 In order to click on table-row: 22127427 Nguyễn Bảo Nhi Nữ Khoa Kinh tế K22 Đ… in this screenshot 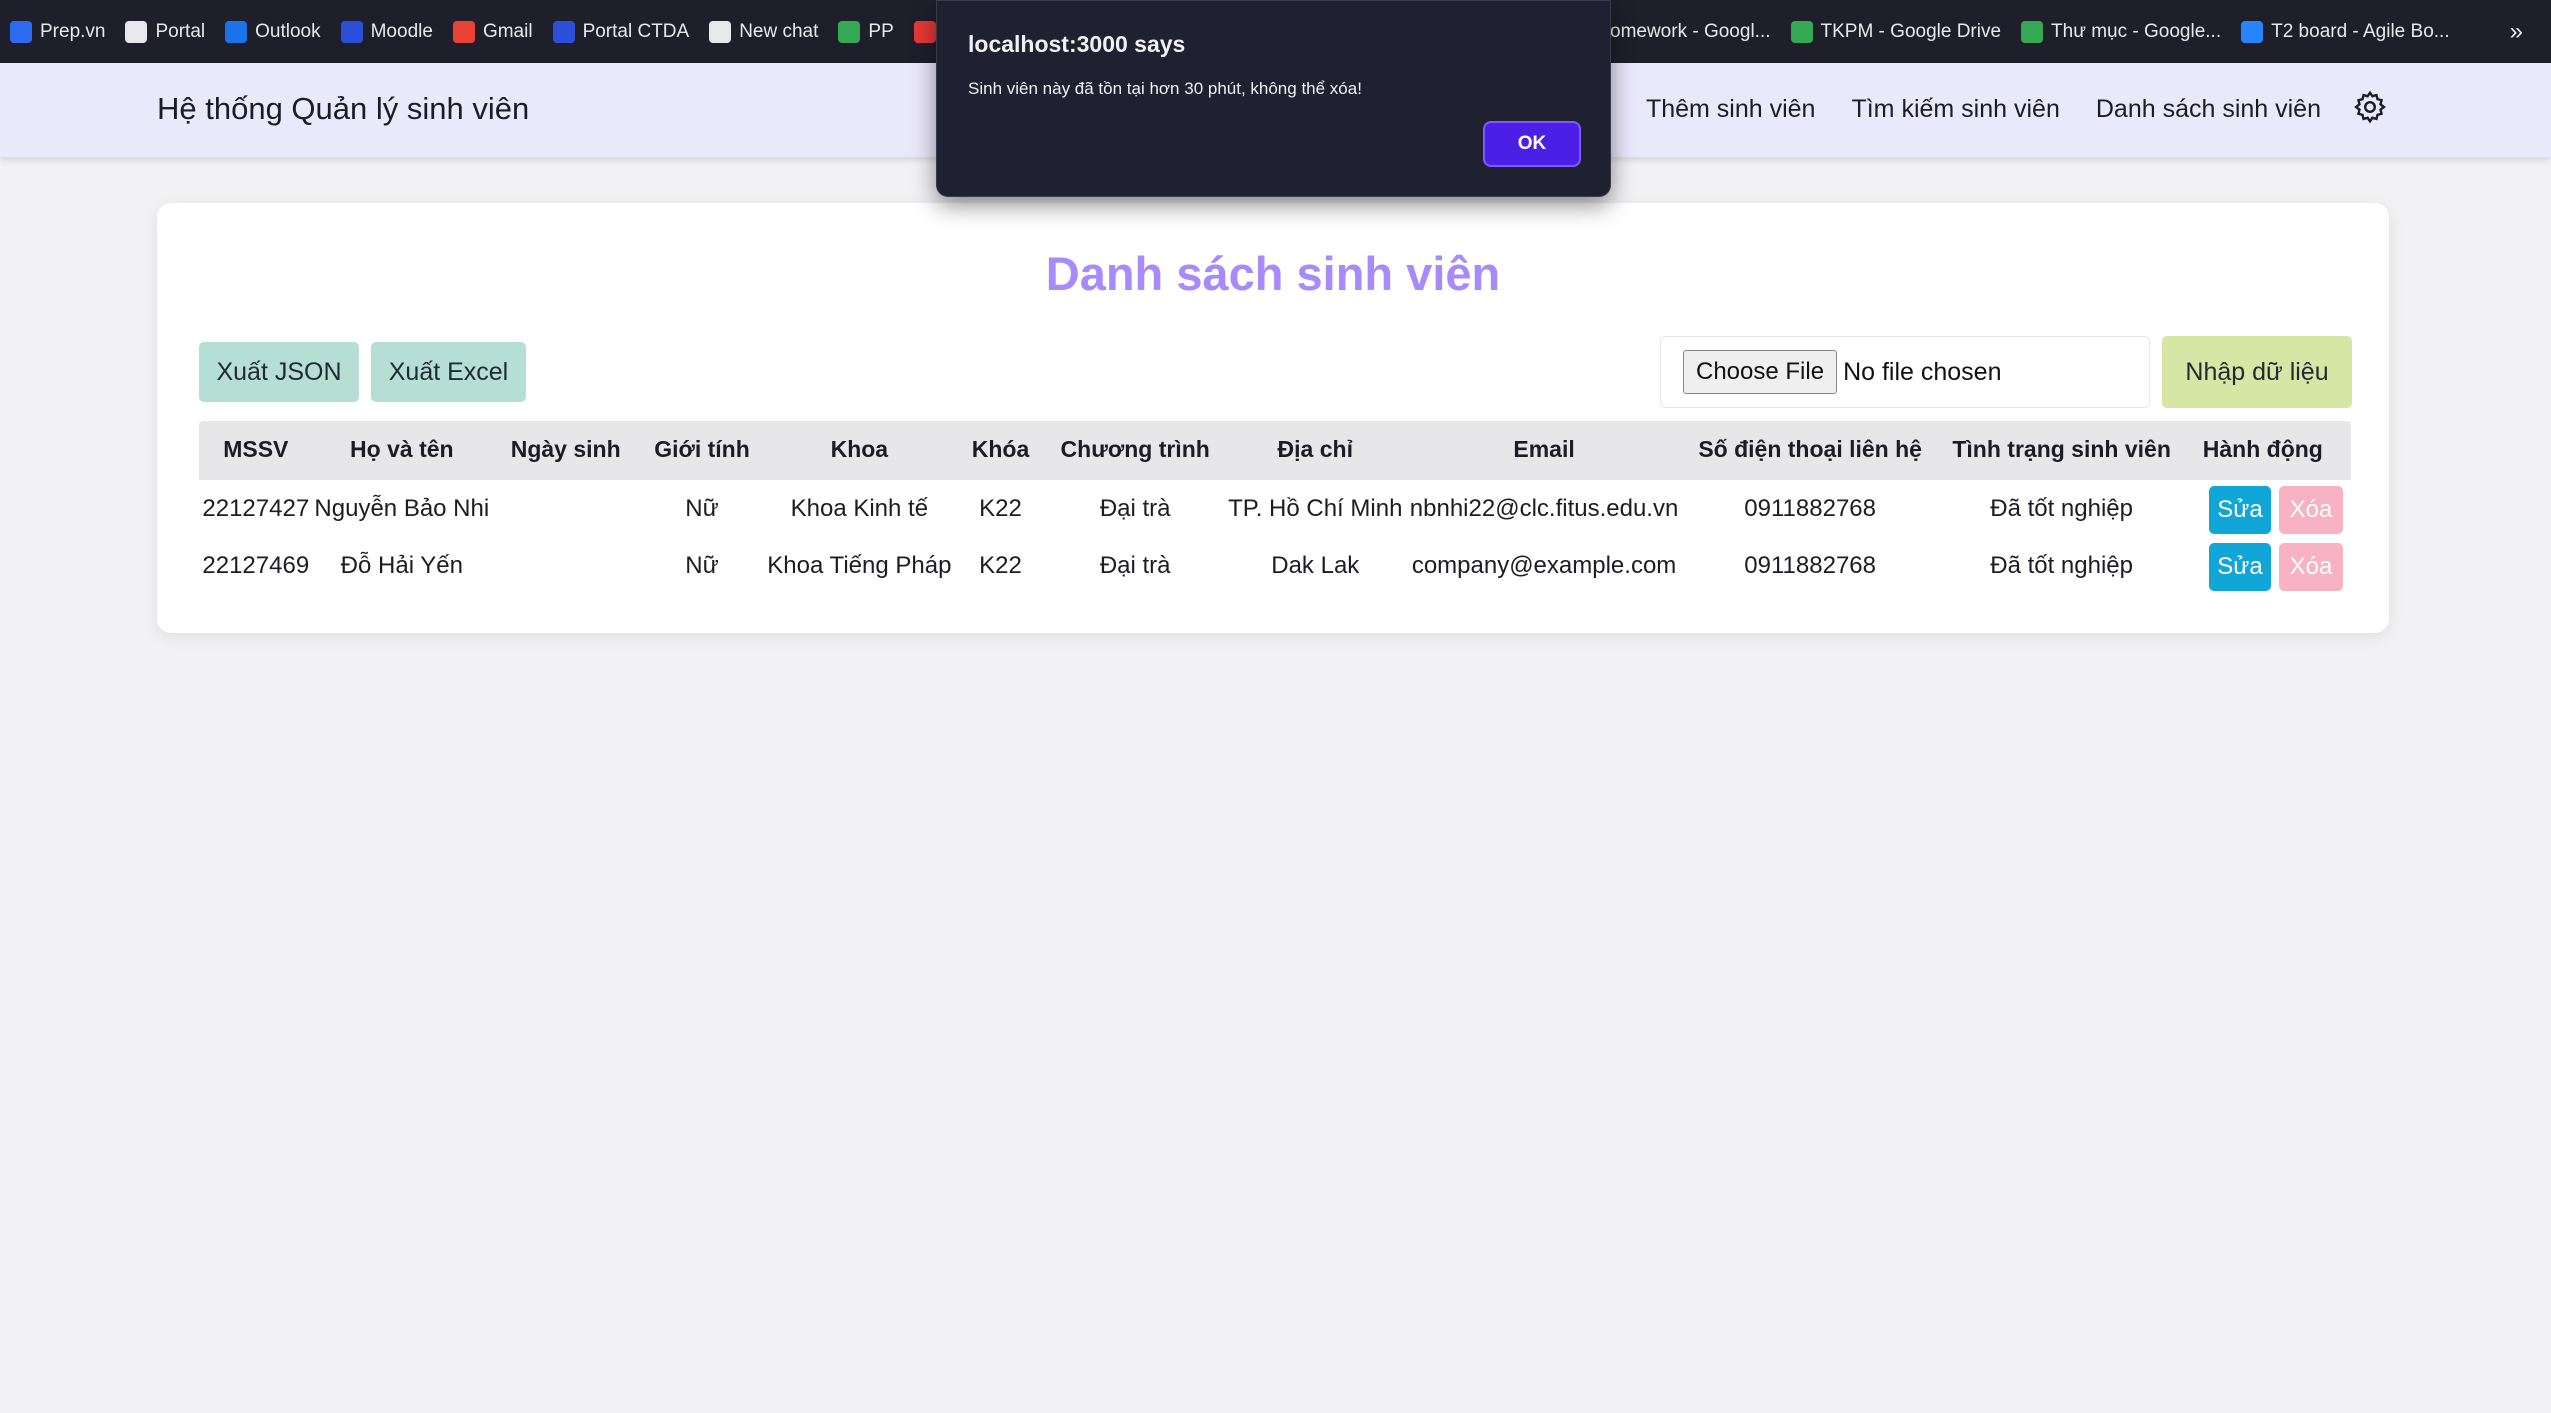, I will do `click(1275, 508)`.